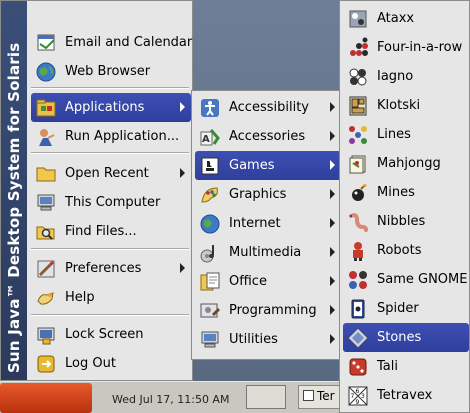 This screenshot has height=413, width=470. I want to click on menu-item-mahjongg: Mahjongg, so click(406, 163).